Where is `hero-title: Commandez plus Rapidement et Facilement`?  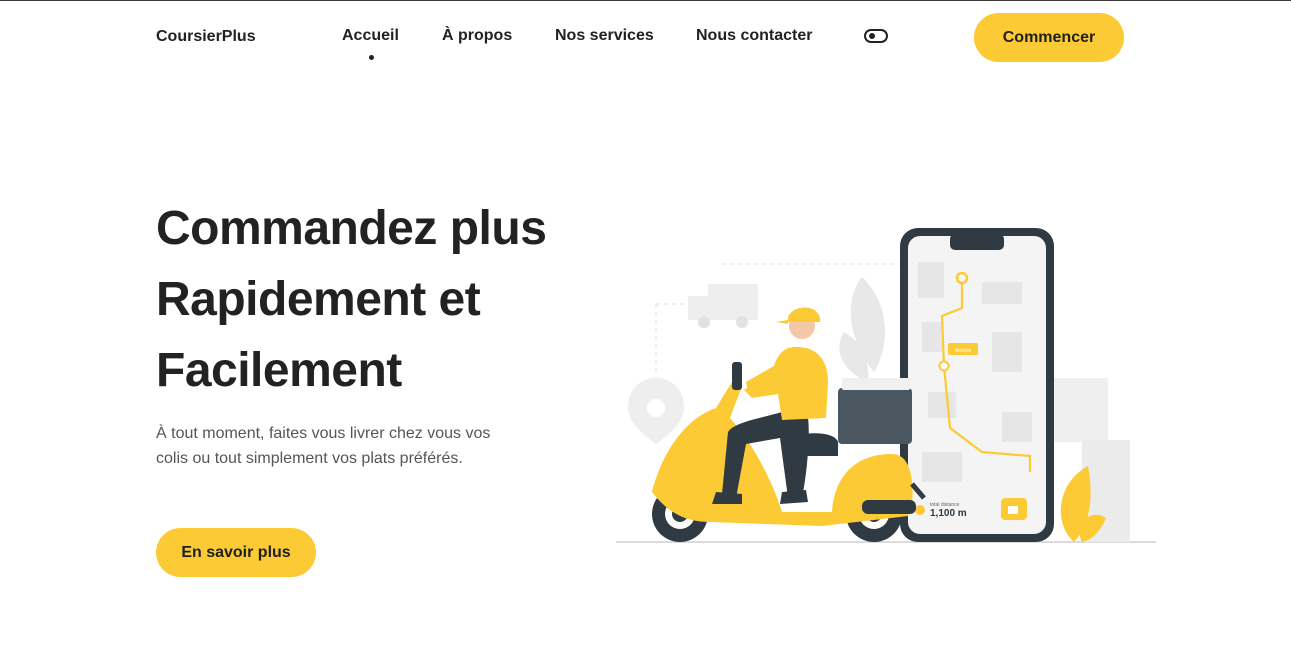
hero-title: Commandez plus Rapidement et Facilement is located at coordinates (391, 299).